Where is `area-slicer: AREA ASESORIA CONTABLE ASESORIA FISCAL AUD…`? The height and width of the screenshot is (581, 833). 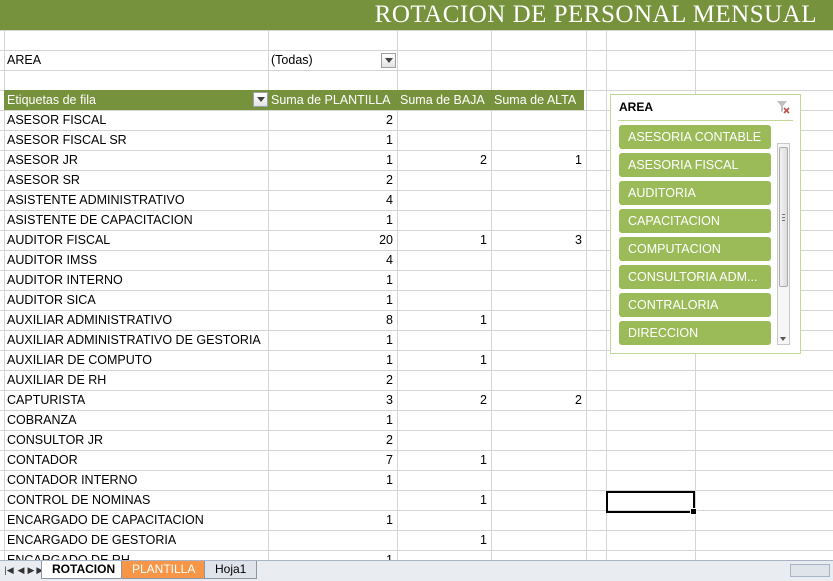 area-slicer: AREA ASESORIA CONTABLE ASESORIA FISCAL AUD… is located at coordinates (705, 224).